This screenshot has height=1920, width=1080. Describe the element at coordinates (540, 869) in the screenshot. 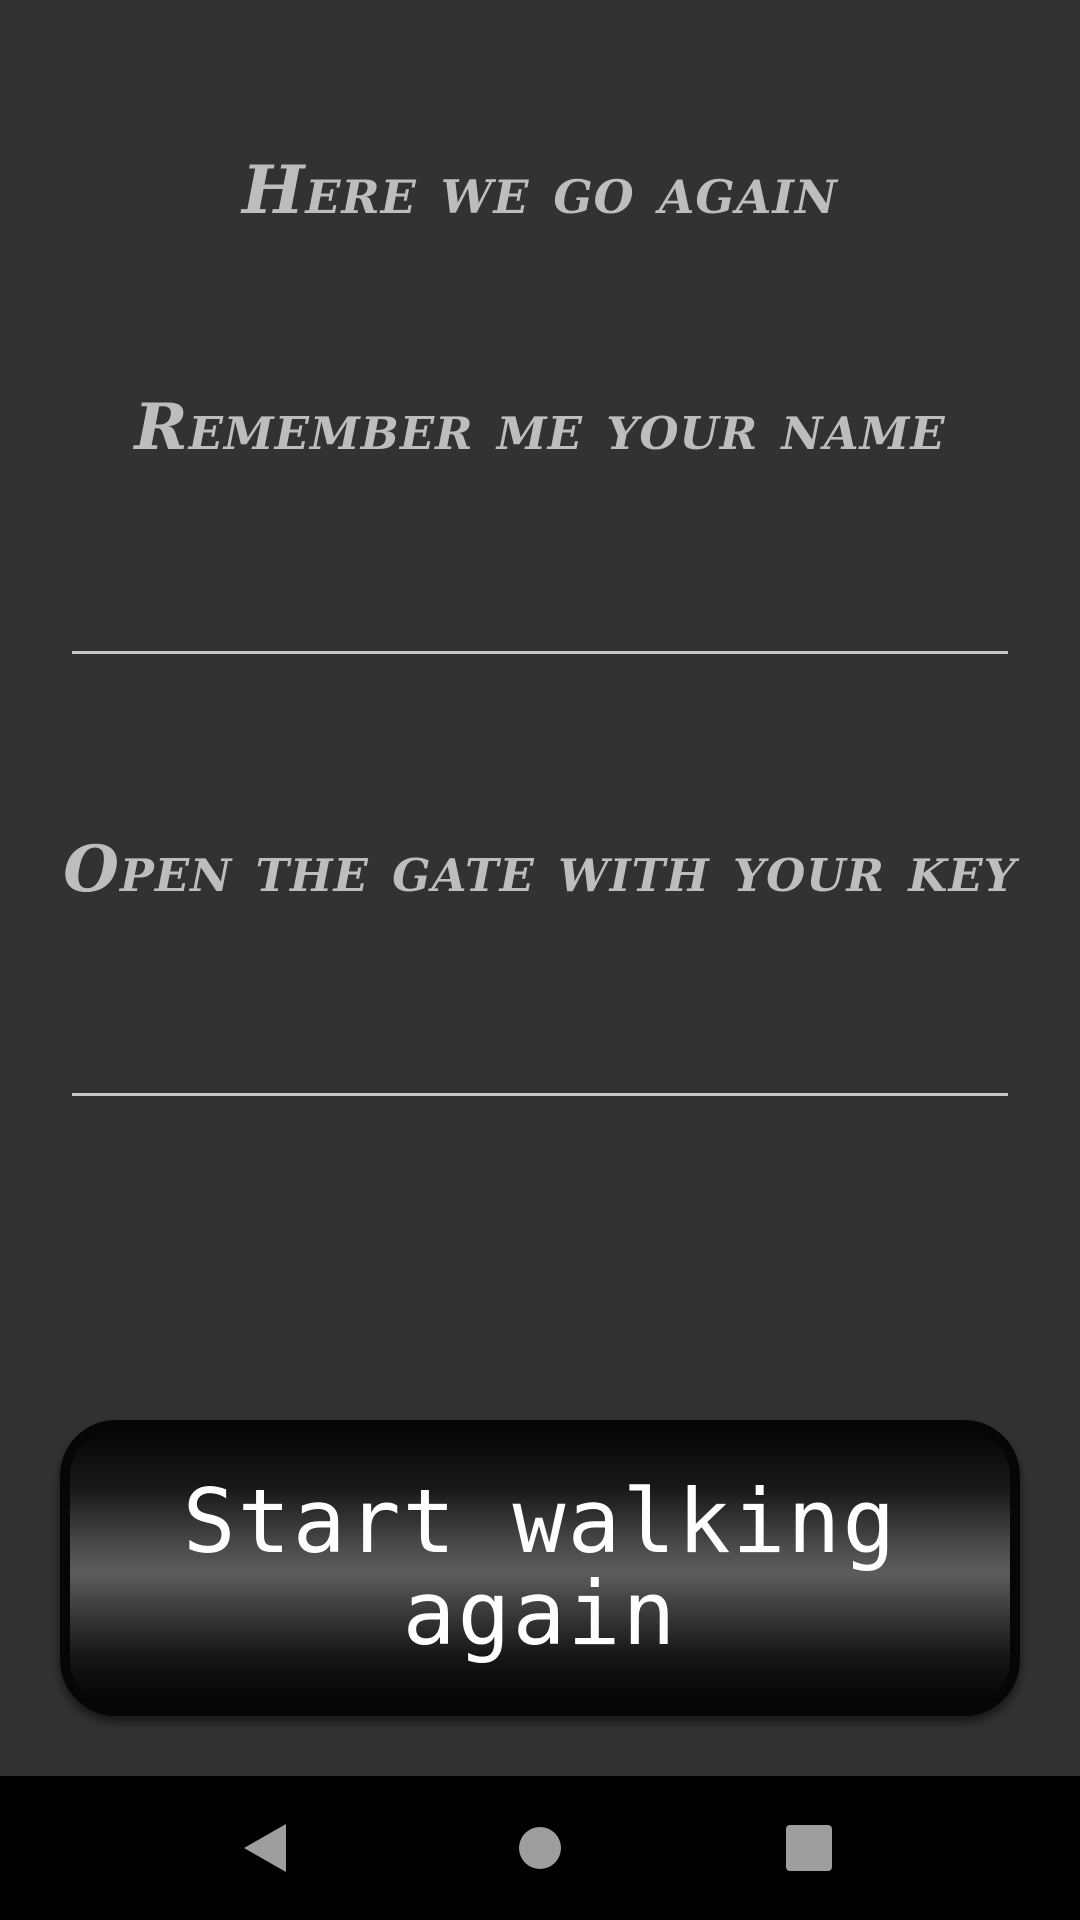

I see `key-prompt-label: Open the gate with your key` at that location.